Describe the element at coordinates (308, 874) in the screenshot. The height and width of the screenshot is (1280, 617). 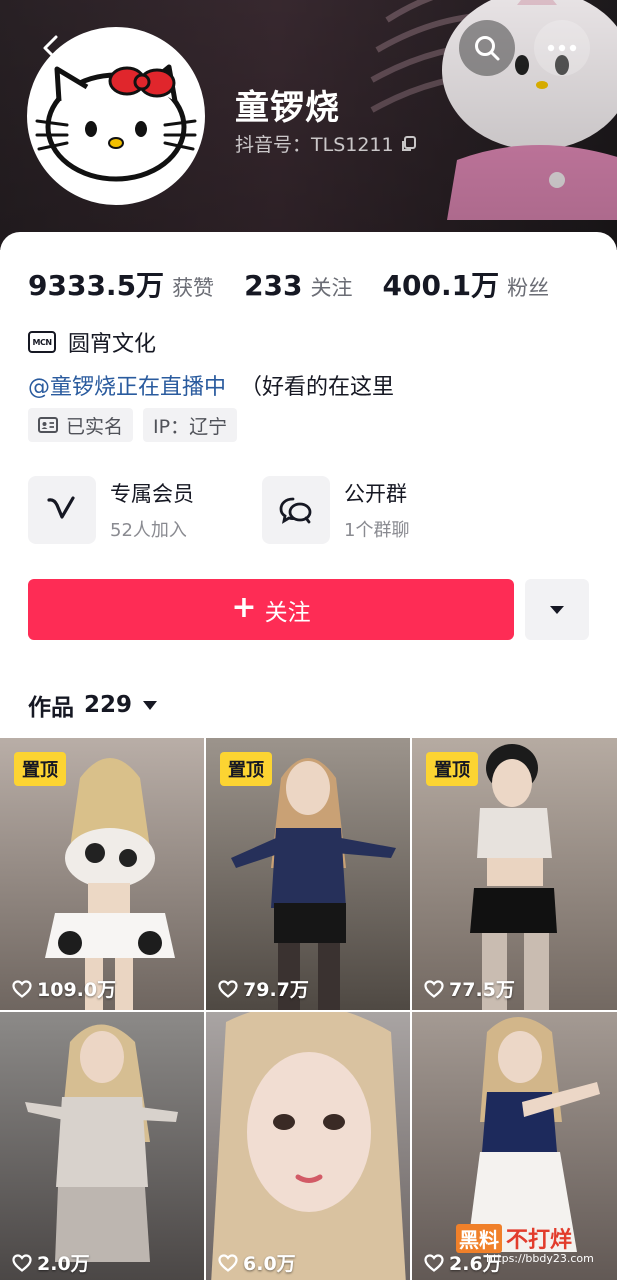
I see `video-tile: 置顶 79.7万` at that location.